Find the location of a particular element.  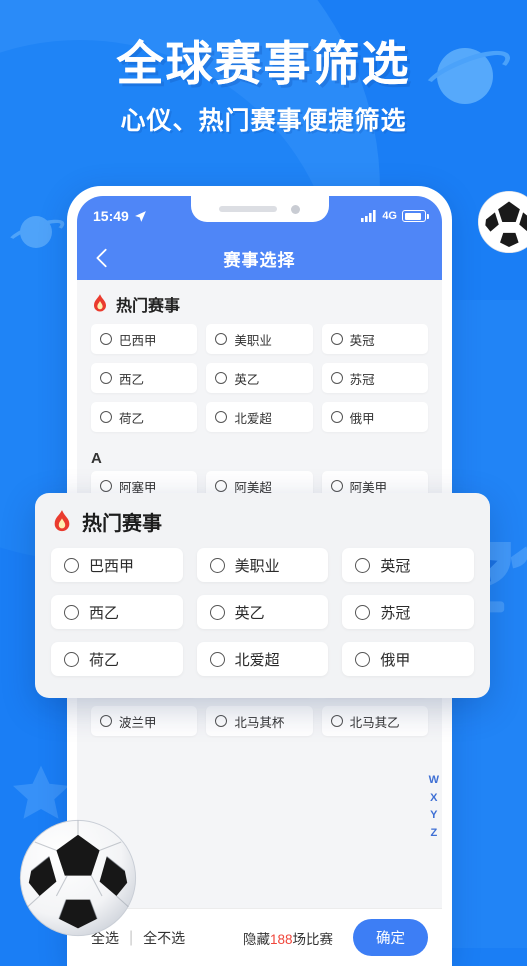

front-camera is located at coordinates (295, 209).